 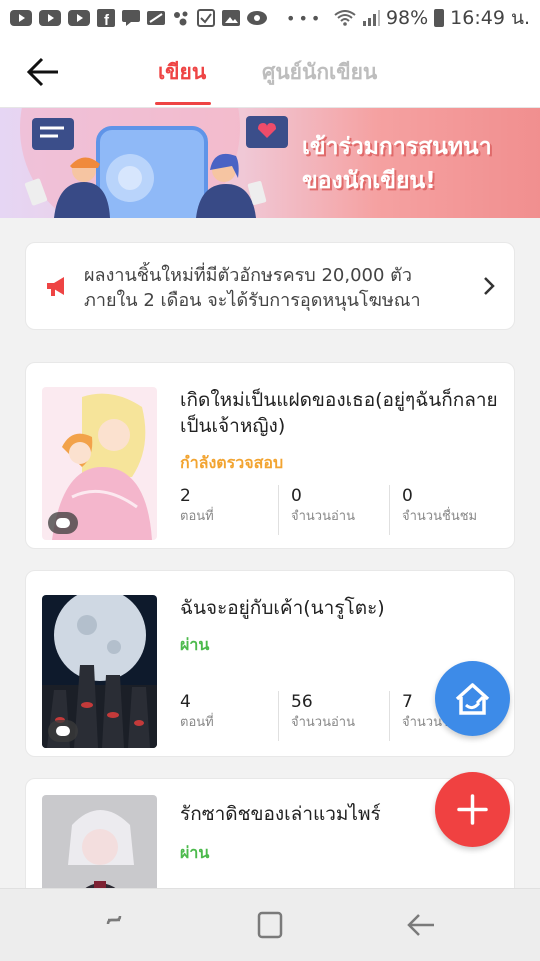 I want to click on active-tab-indicator, so click(x=183, y=103).